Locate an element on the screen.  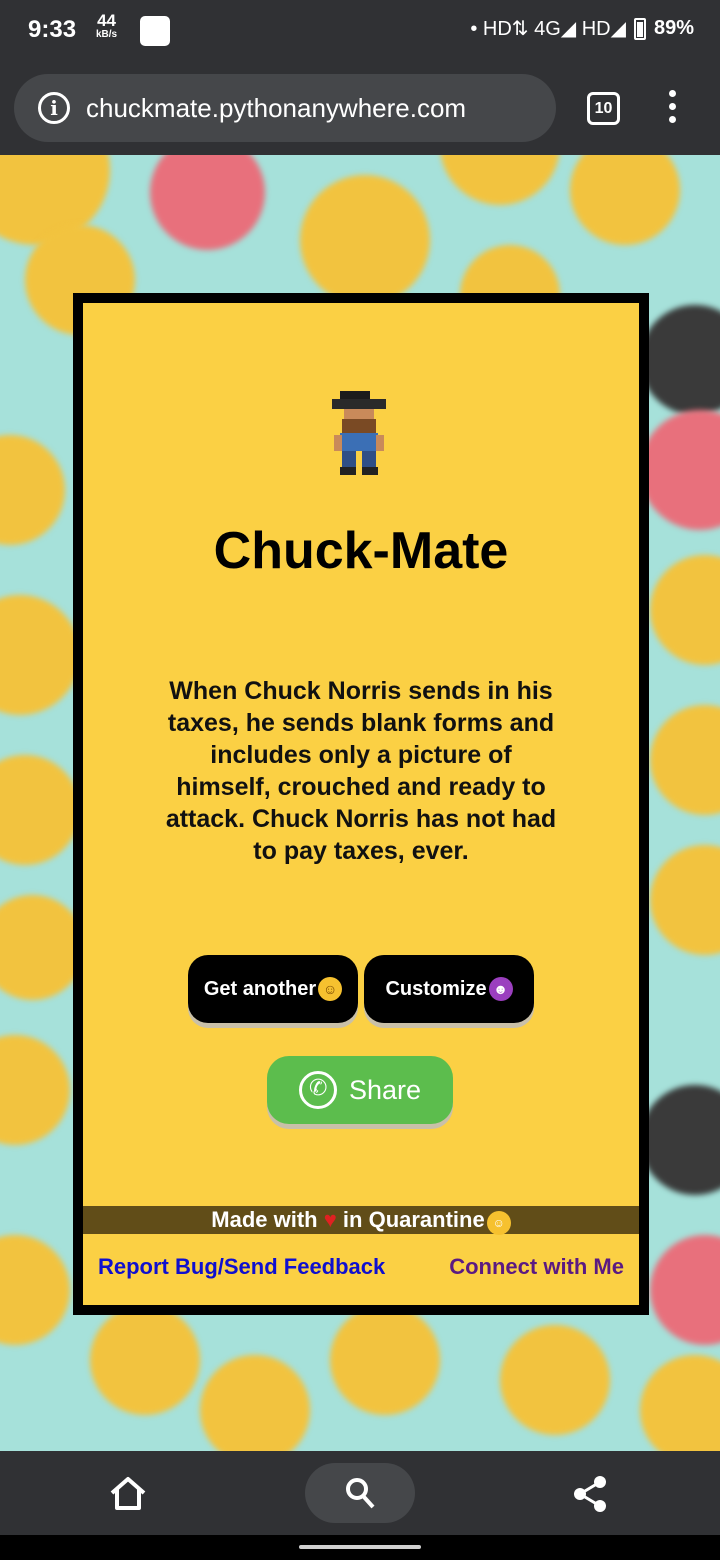
made-with-footer: Made with ♥ in Quarantine ☺ is located at coordinates (361, 1220).